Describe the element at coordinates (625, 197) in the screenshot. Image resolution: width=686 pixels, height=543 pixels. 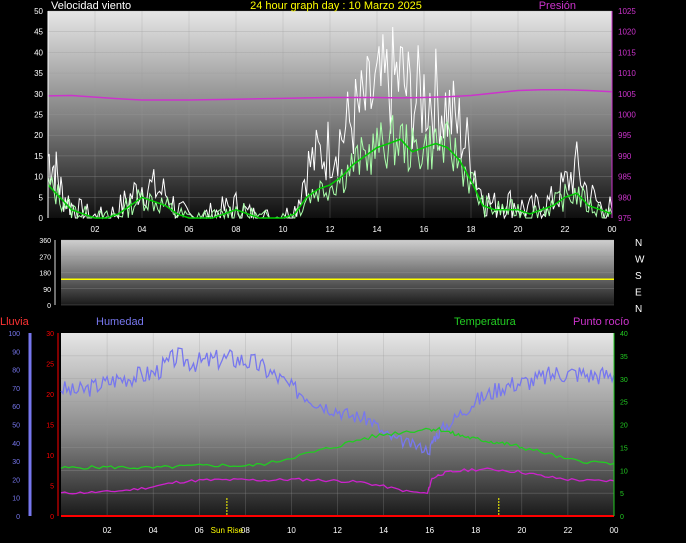
I see `pressure-tick-label: 980` at that location.